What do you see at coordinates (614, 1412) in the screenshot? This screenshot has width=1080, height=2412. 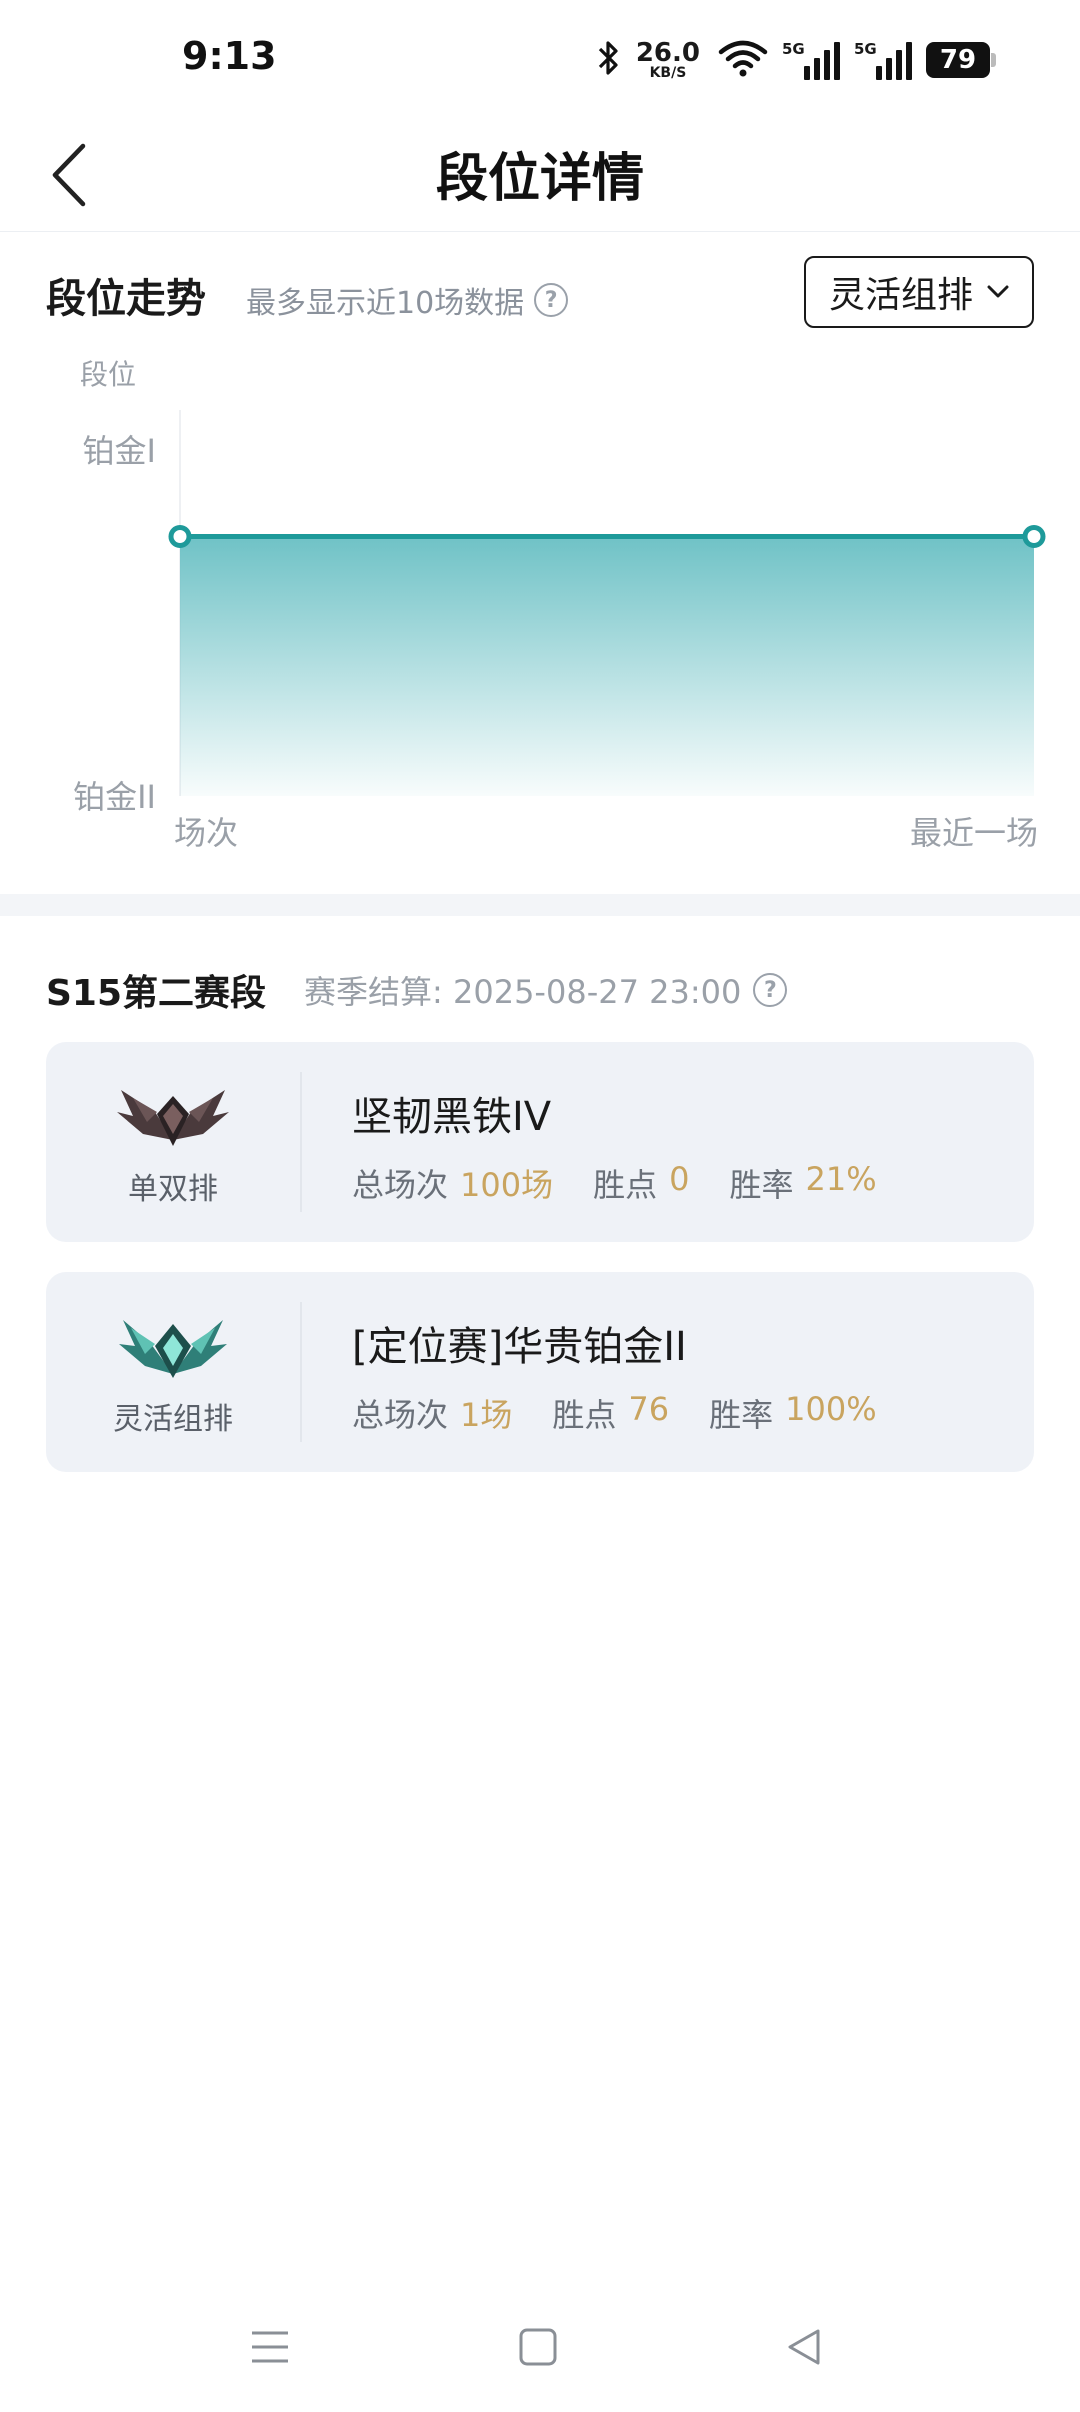 I see `rank-stats: 总场次 1场 胜点 76 胜率 100%` at bounding box center [614, 1412].